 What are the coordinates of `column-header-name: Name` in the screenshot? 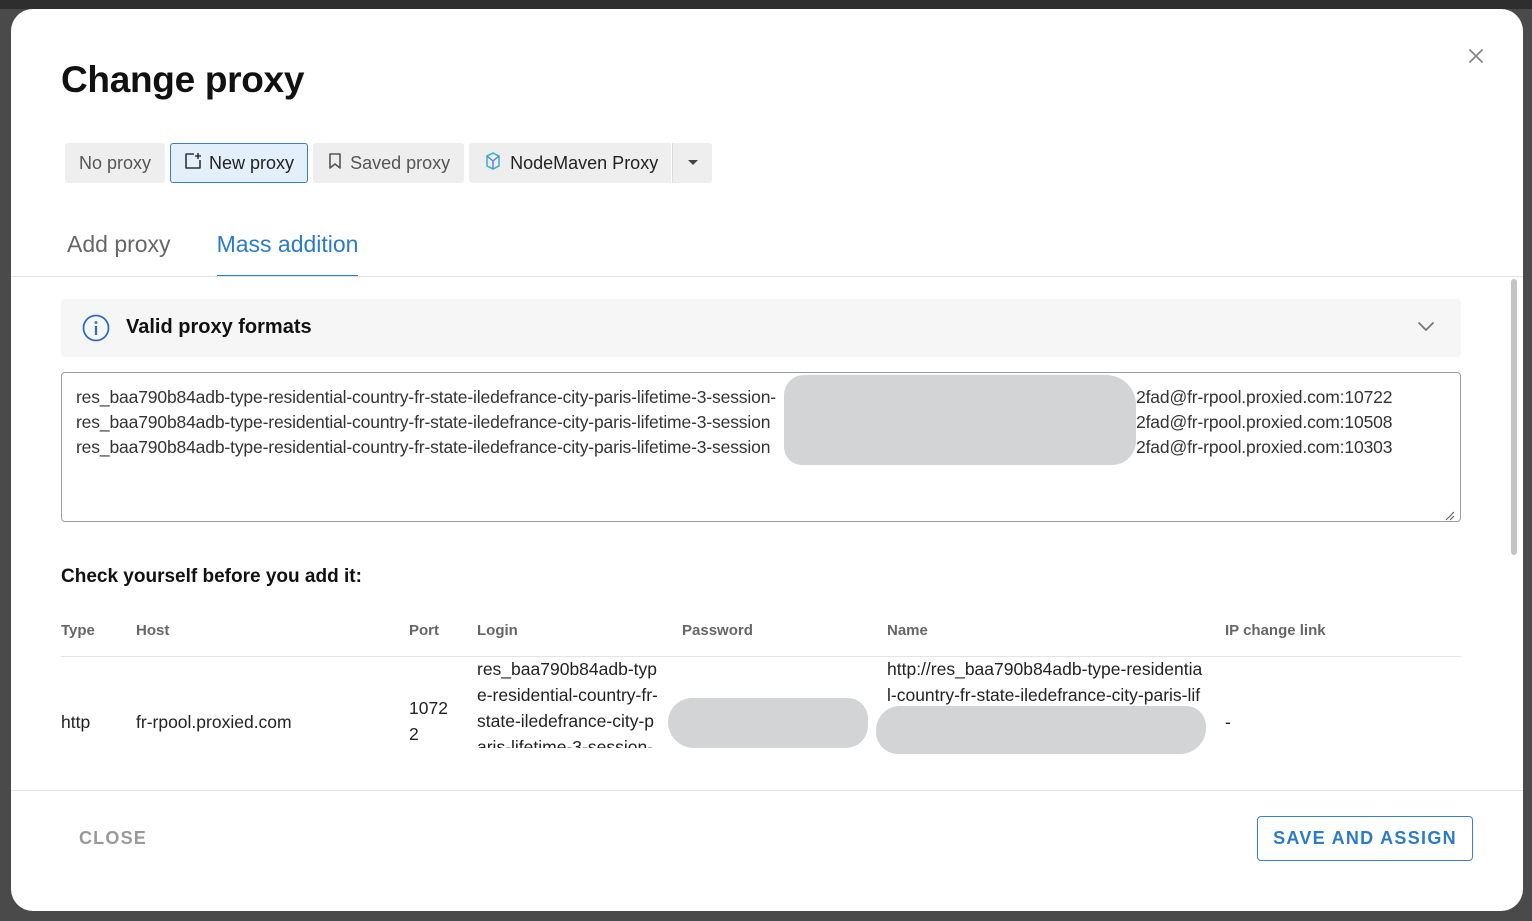 It's located at (907, 630).